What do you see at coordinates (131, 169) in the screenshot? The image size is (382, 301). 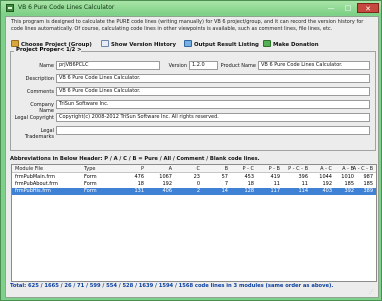 I see `header-p: P` at bounding box center [131, 169].